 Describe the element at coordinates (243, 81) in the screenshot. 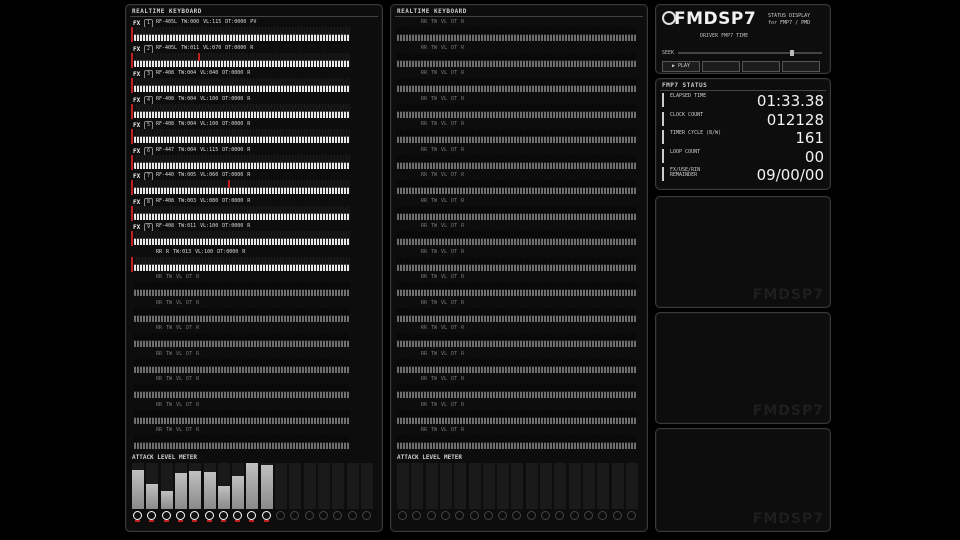

I see `channel-row: FX 3 RF-408 TW:004 VL:040 DT:0000 R` at that location.